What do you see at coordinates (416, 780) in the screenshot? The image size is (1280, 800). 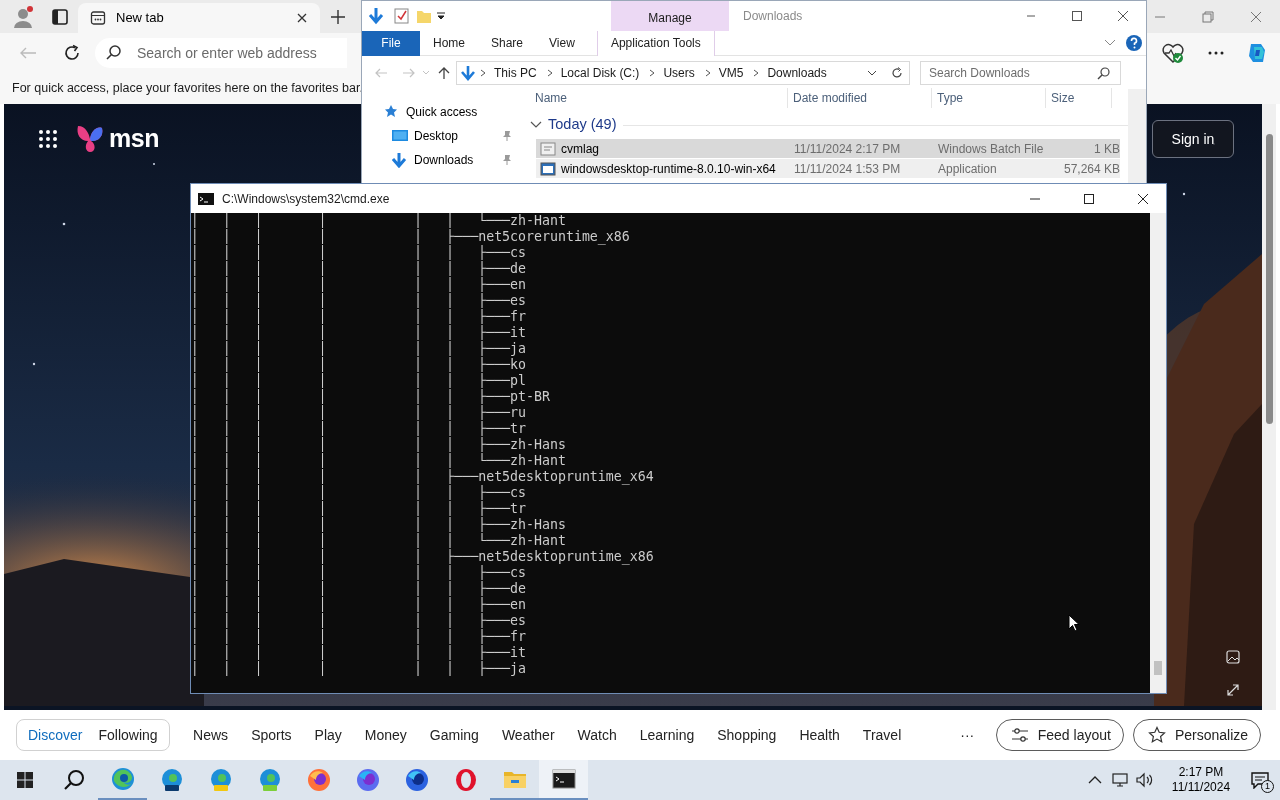 I see `firefox-nightly-icon` at bounding box center [416, 780].